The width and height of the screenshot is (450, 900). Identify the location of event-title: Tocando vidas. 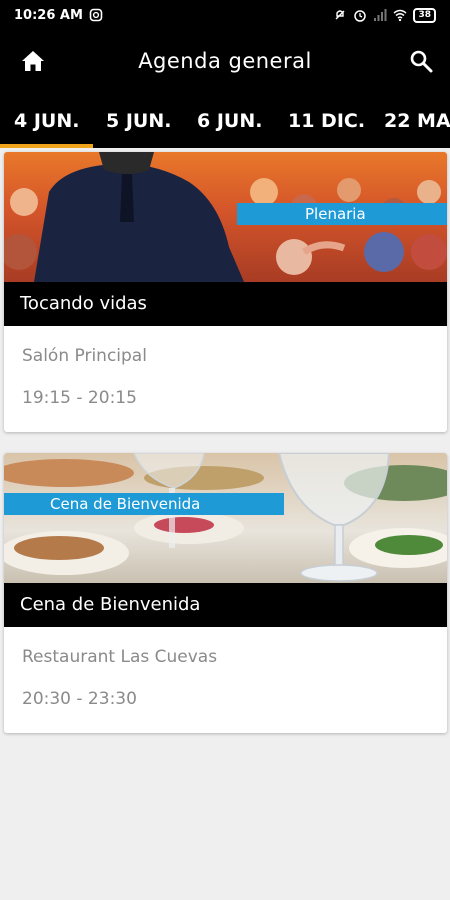
(225, 304).